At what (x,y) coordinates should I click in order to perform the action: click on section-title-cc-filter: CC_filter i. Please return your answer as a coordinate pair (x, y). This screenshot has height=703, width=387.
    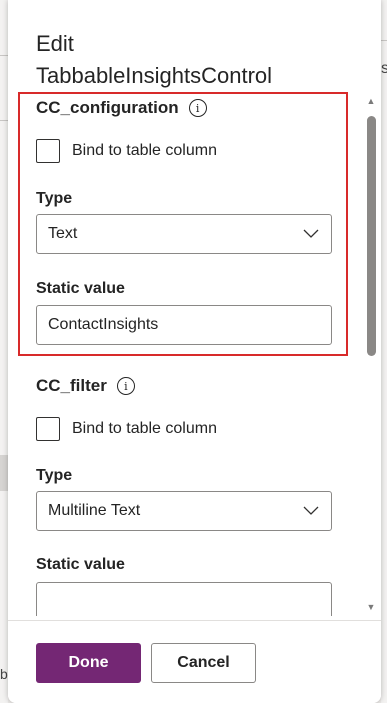
    Looking at the image, I should click on (85, 386).